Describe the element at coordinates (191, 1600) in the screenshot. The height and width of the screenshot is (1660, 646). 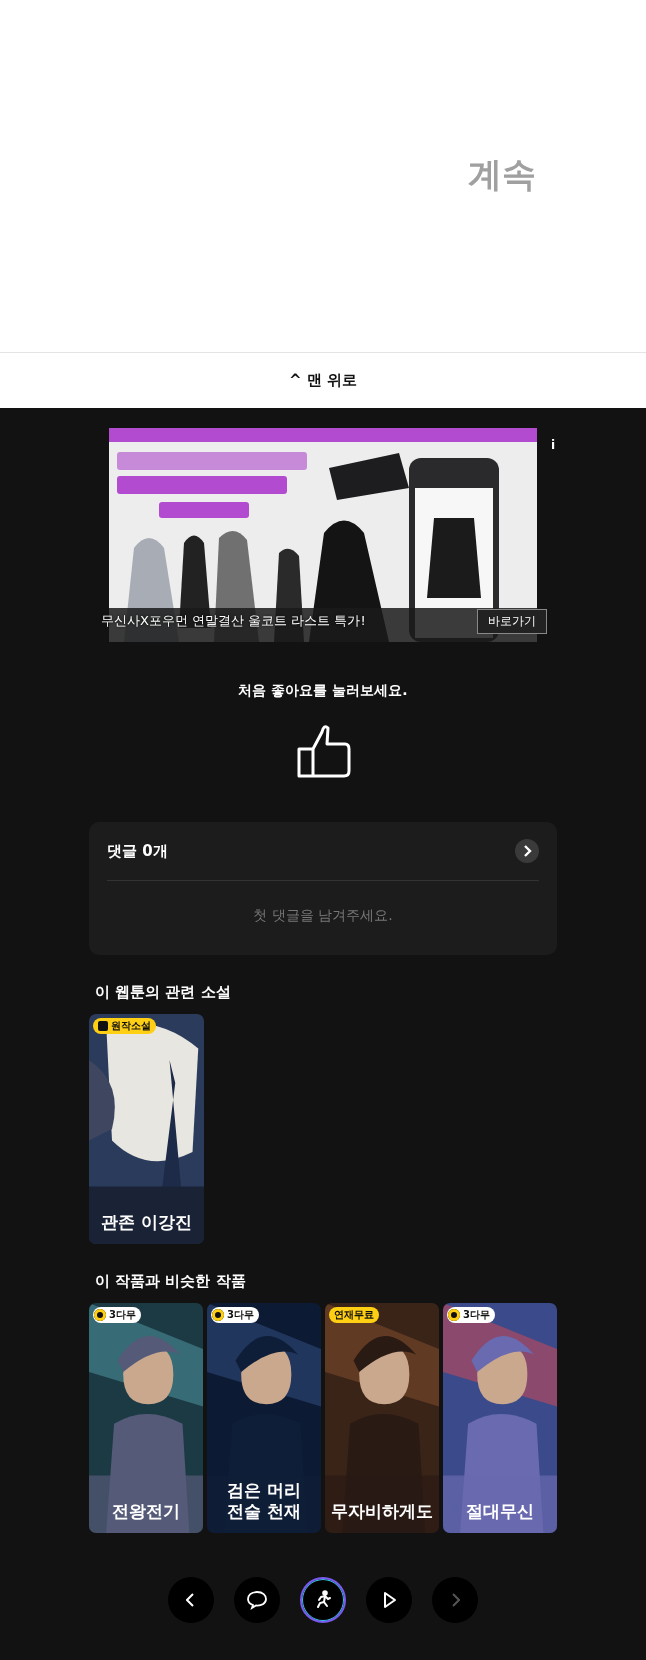
I see `chevron-left-icon` at that location.